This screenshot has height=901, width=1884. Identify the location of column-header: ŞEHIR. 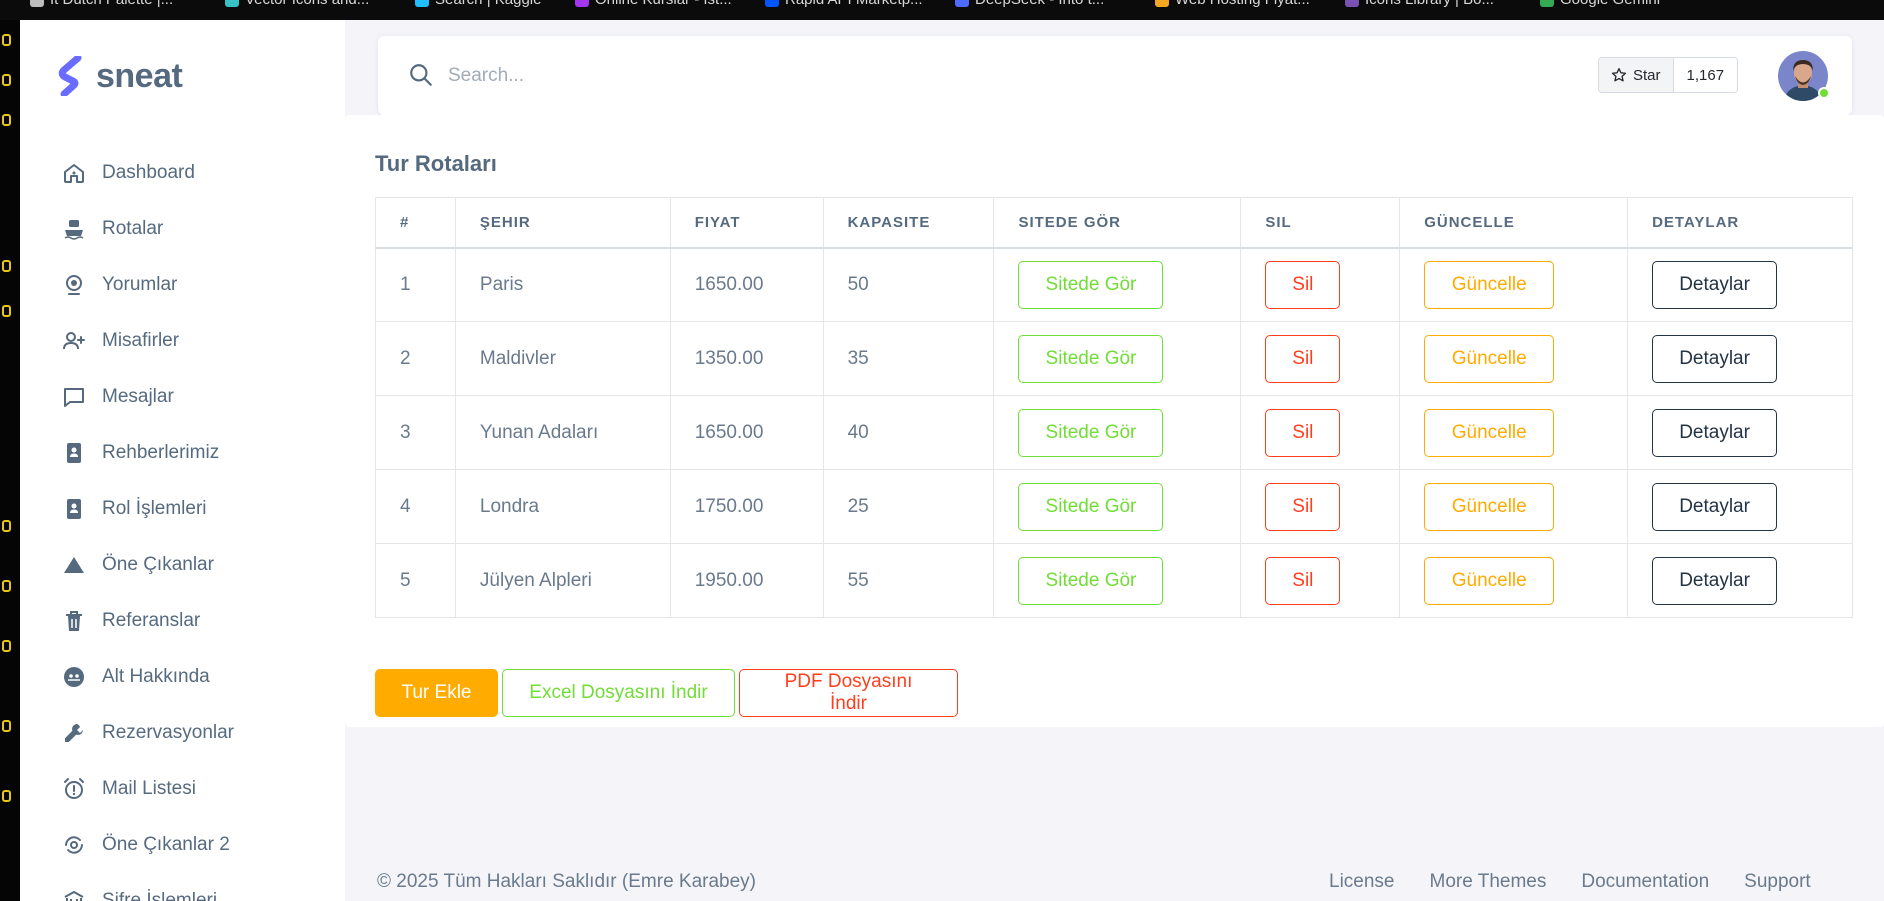
(562, 223).